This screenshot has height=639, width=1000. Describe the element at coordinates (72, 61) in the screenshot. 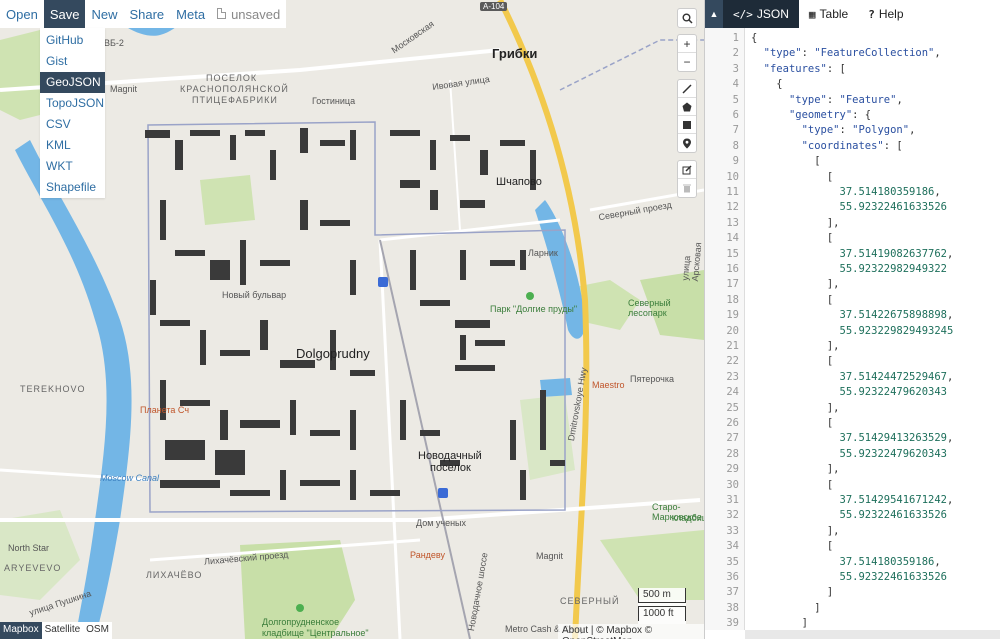

I see `save-option-gist: Gist` at that location.